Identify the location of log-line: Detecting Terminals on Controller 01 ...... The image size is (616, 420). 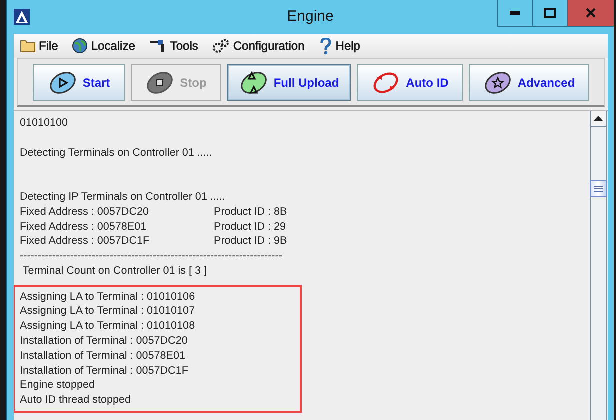
(116, 153).